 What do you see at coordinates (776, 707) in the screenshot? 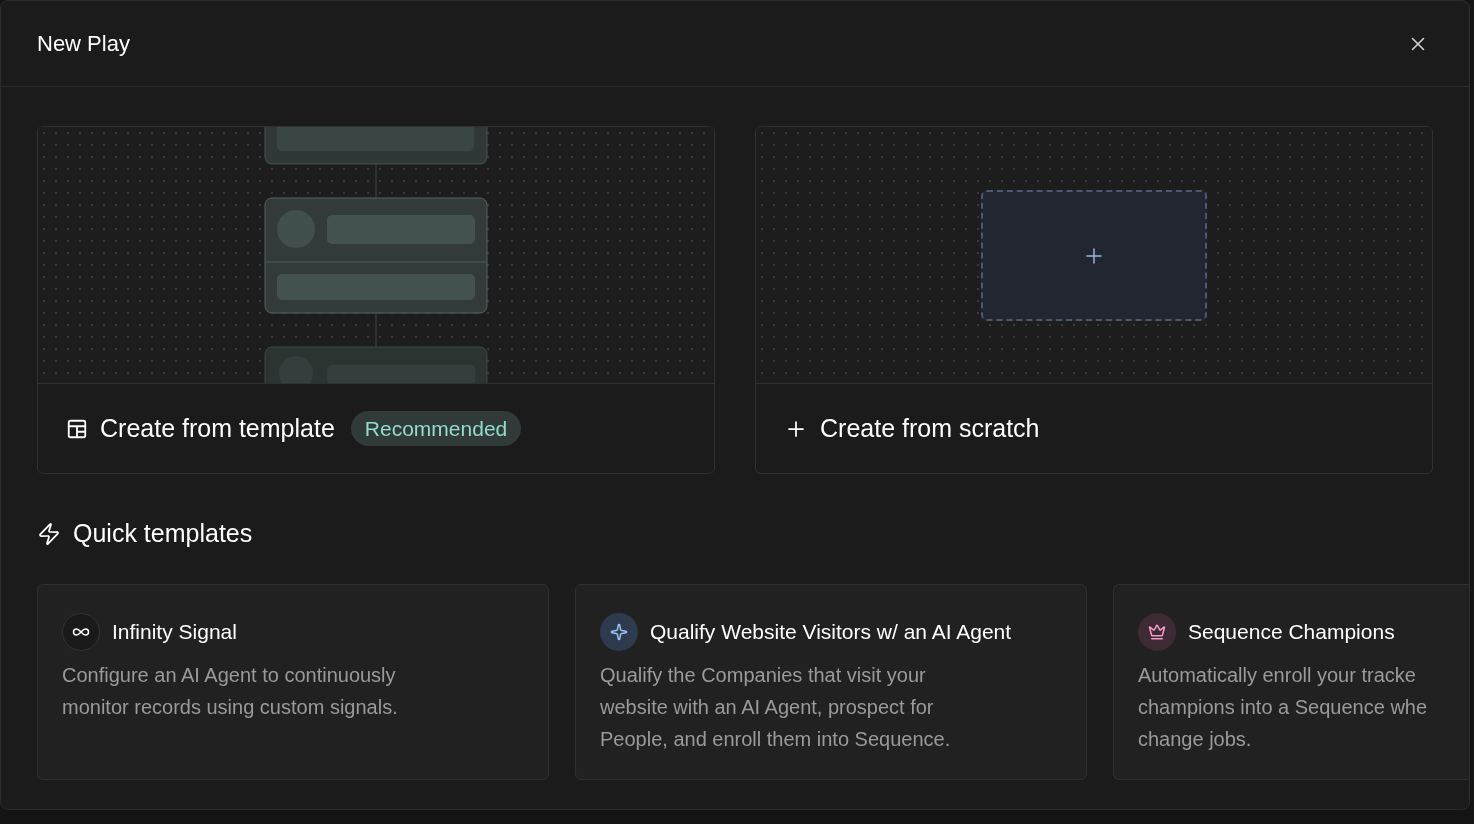
I see `template-description: Qualify the Companies that visit your website with an AI Agent, prospect for People, and enroll them into Sequence.` at bounding box center [776, 707].